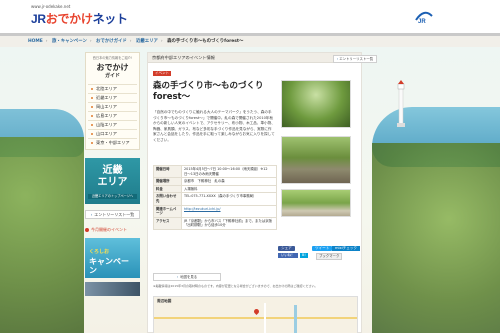 The width and height of the screenshot is (500, 333). I want to click on kinki-banner-title-2: エリア, so click(112, 182).